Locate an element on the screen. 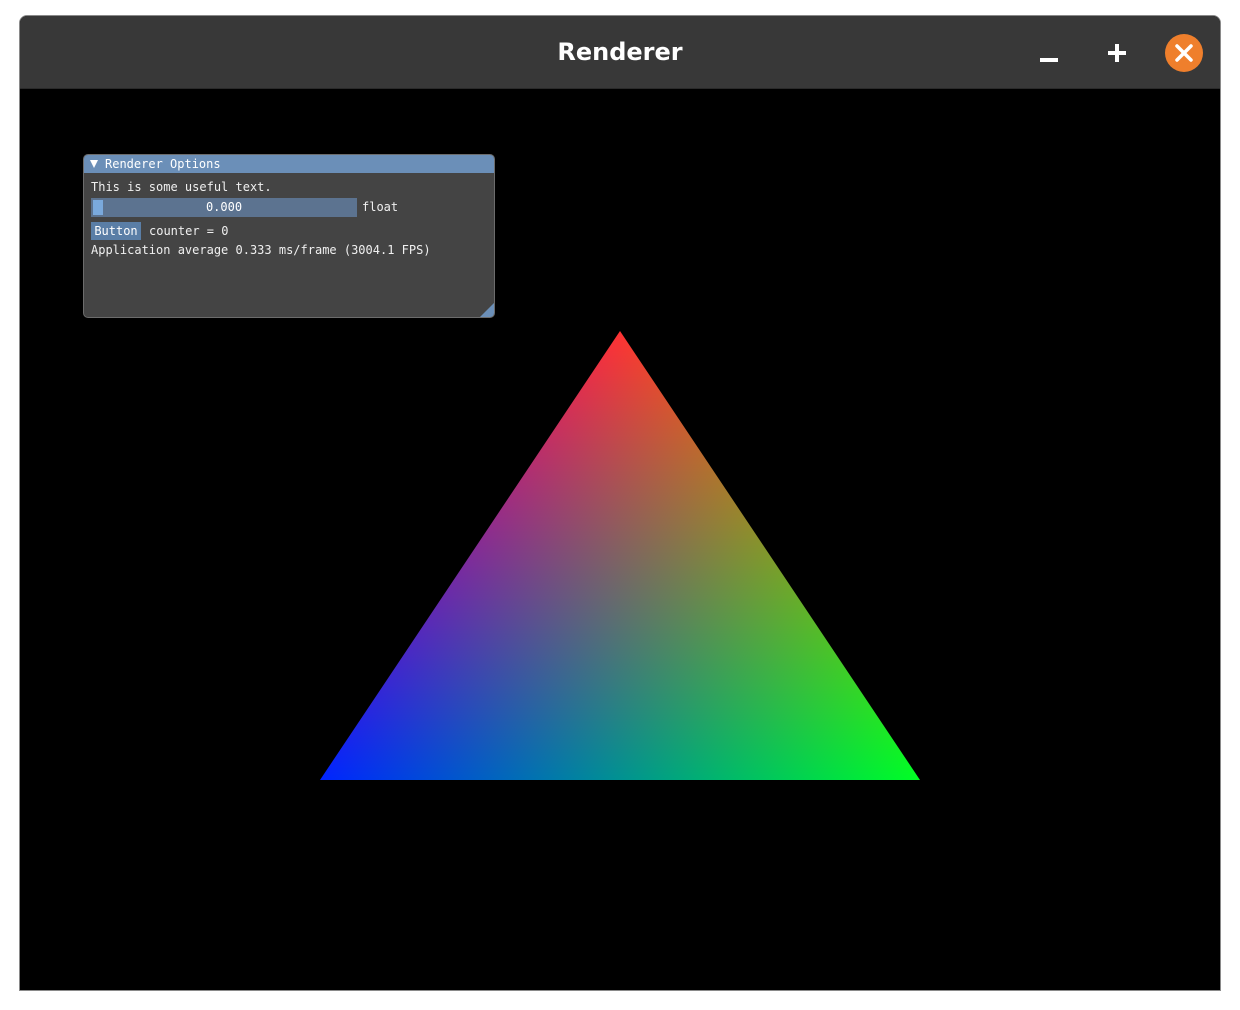 This screenshot has width=1240, height=1010. slider-label: float is located at coordinates (380, 207).